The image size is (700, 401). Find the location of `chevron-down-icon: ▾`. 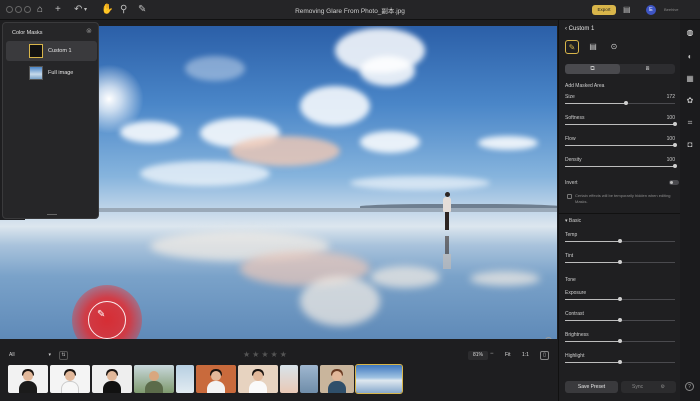

chevron-down-icon: ▾ is located at coordinates (49, 355).